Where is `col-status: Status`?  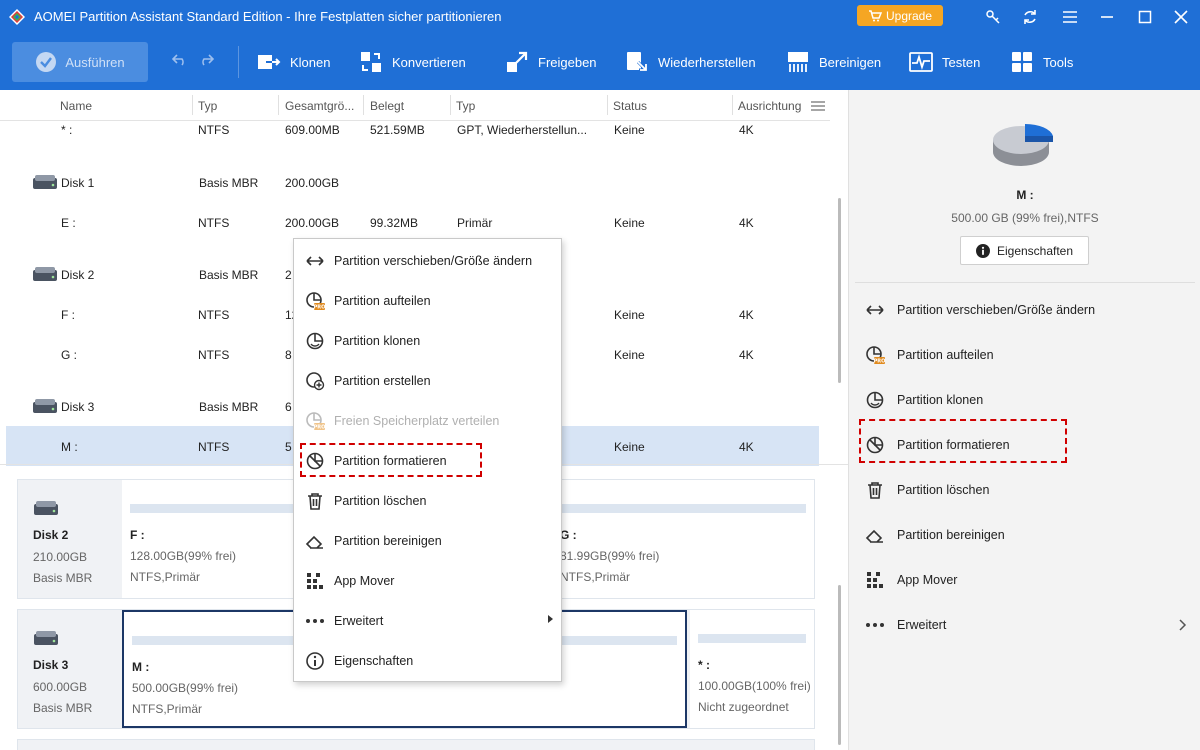
col-status: Status is located at coordinates (630, 106).